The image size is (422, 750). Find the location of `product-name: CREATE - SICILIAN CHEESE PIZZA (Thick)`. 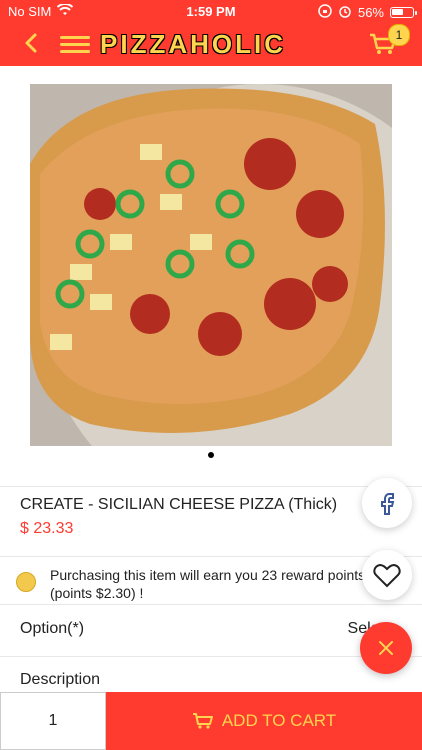

product-name: CREATE - SICILIAN CHEESE PIZZA (Thick) is located at coordinates (179, 504).